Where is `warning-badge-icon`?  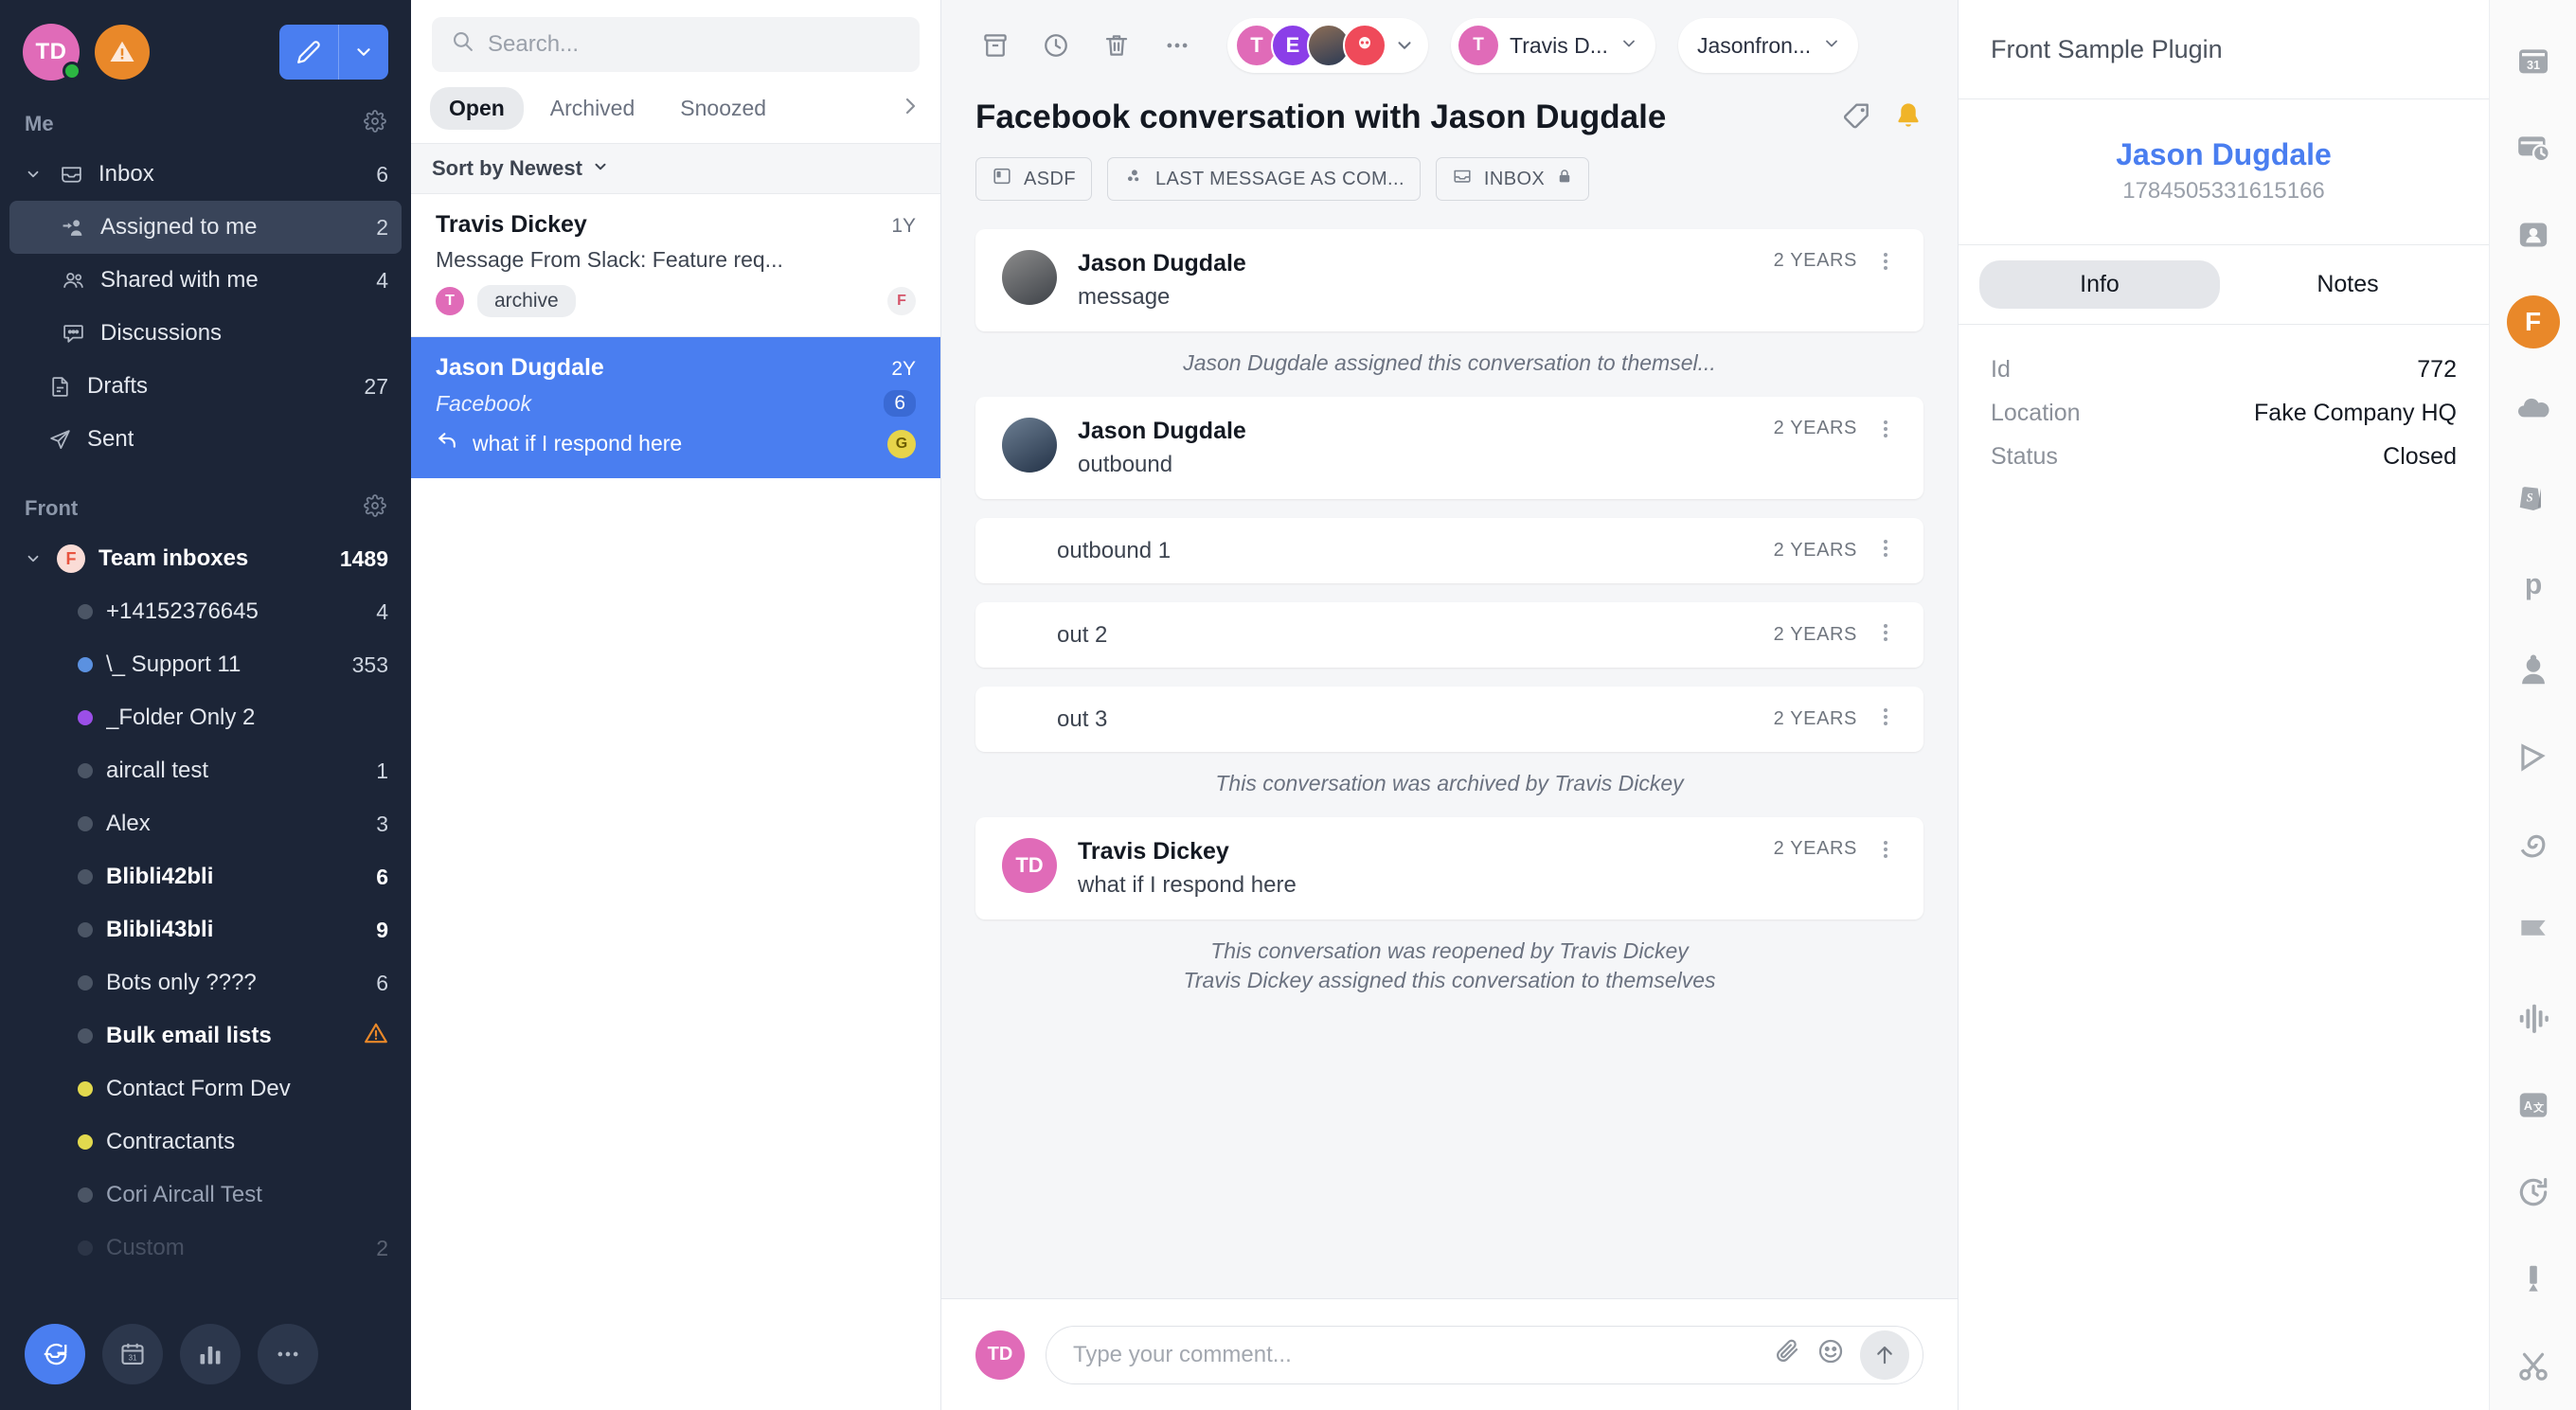 warning-badge-icon is located at coordinates (122, 52).